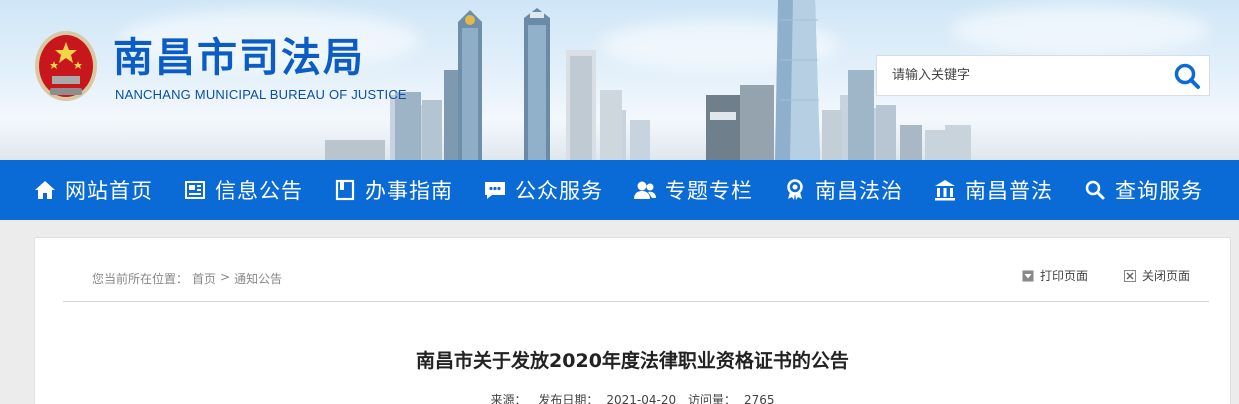 This screenshot has width=1239, height=404. I want to click on view-count: 2765, so click(759, 398).